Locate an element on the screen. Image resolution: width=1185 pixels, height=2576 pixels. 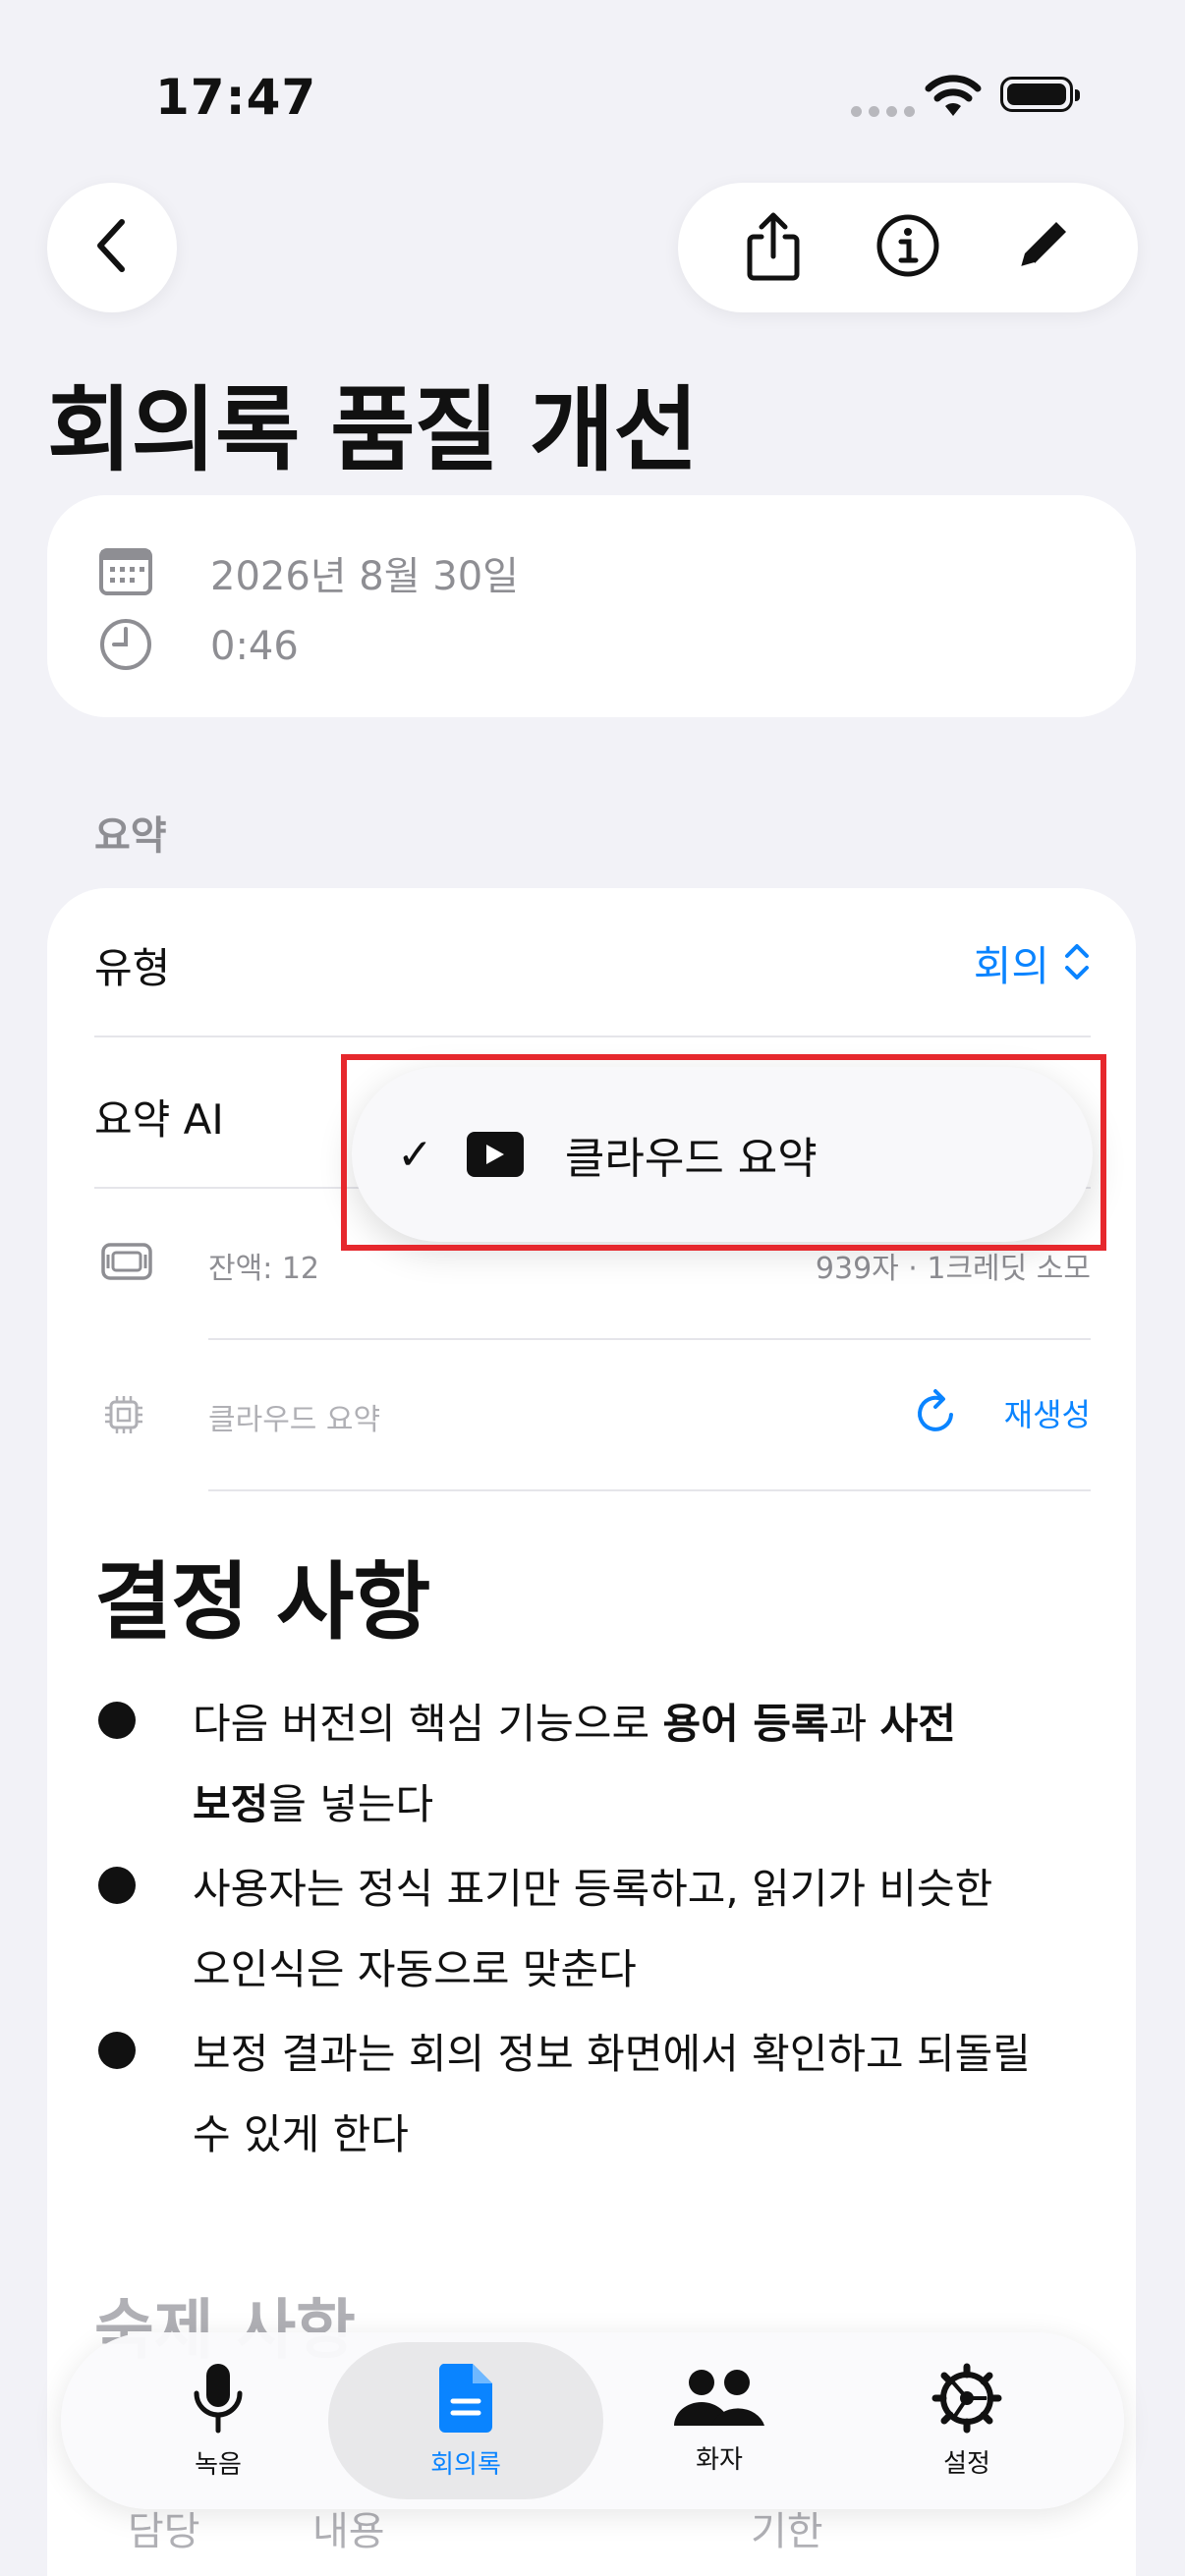
type-value: 회의 is located at coordinates (1011, 966).